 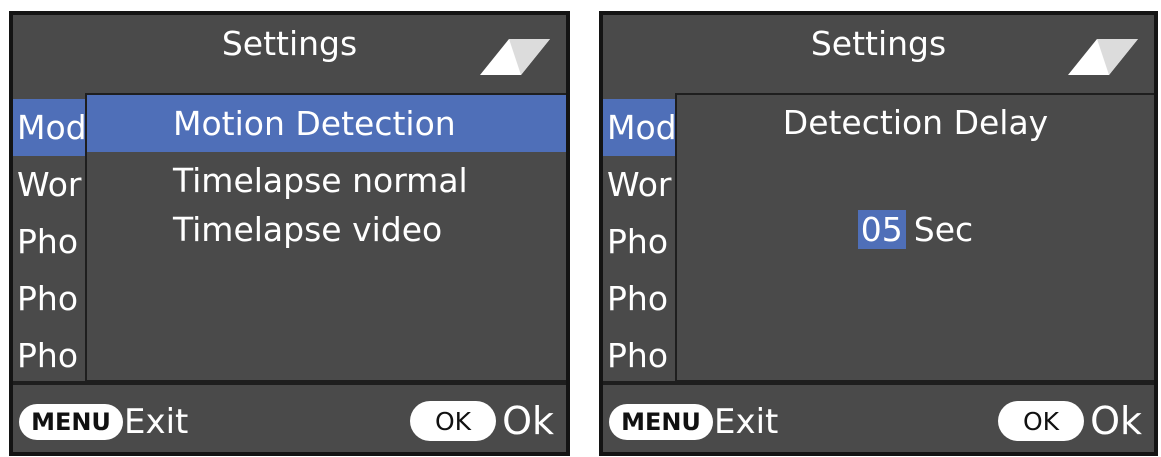 I want to click on option-timelapse-normal: Timelapse normal, so click(x=326, y=180).